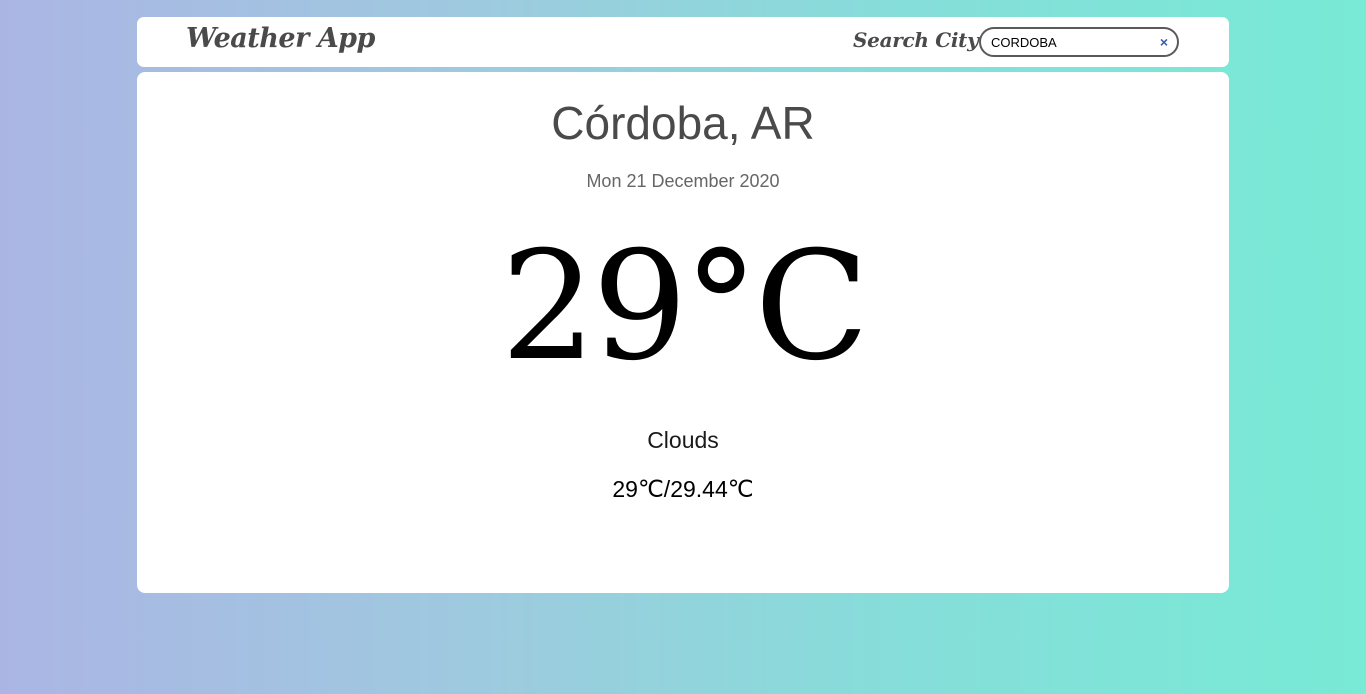  Describe the element at coordinates (919, 40) in the screenshot. I see `search-label: Search City:` at that location.